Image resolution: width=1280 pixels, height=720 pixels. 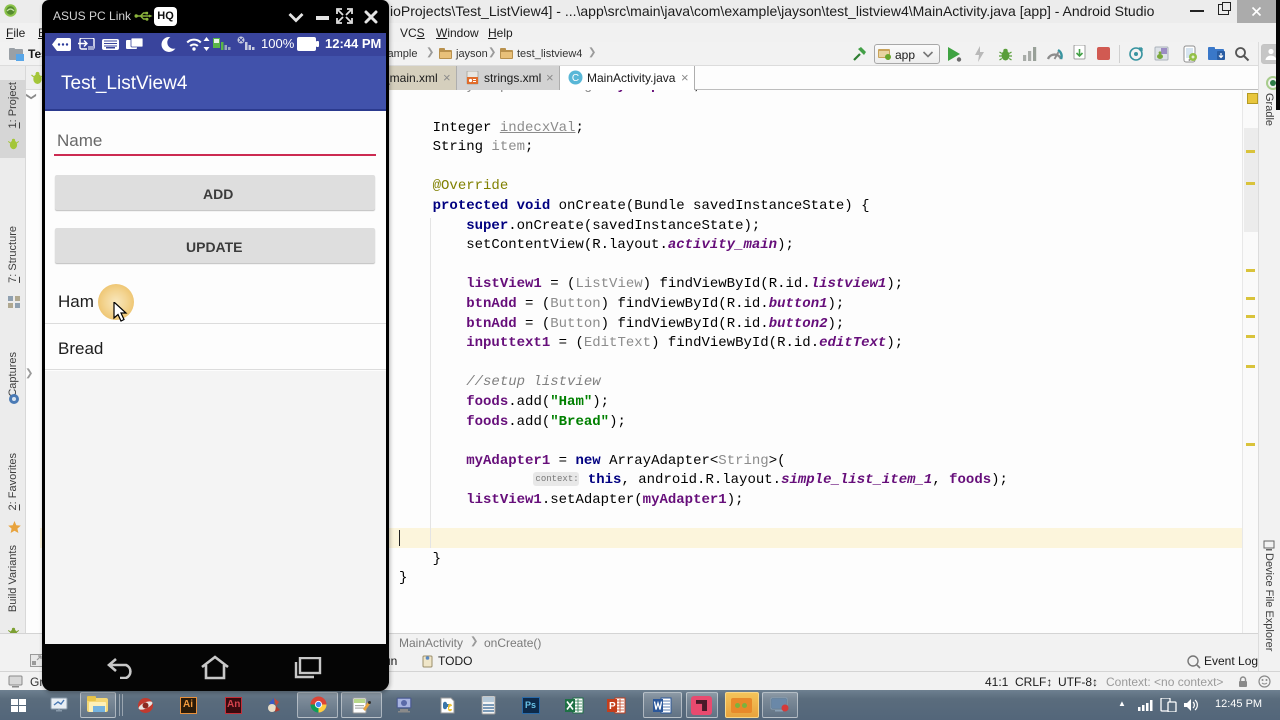 I want to click on svg-text: P, so click(x=612, y=706).